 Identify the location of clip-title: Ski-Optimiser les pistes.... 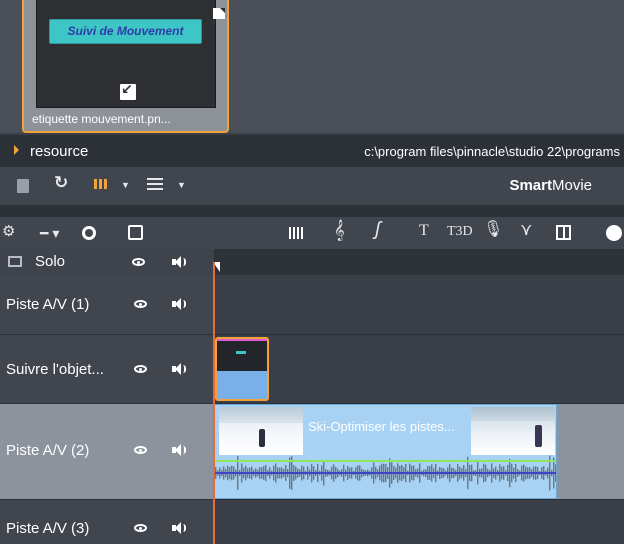
(381, 426).